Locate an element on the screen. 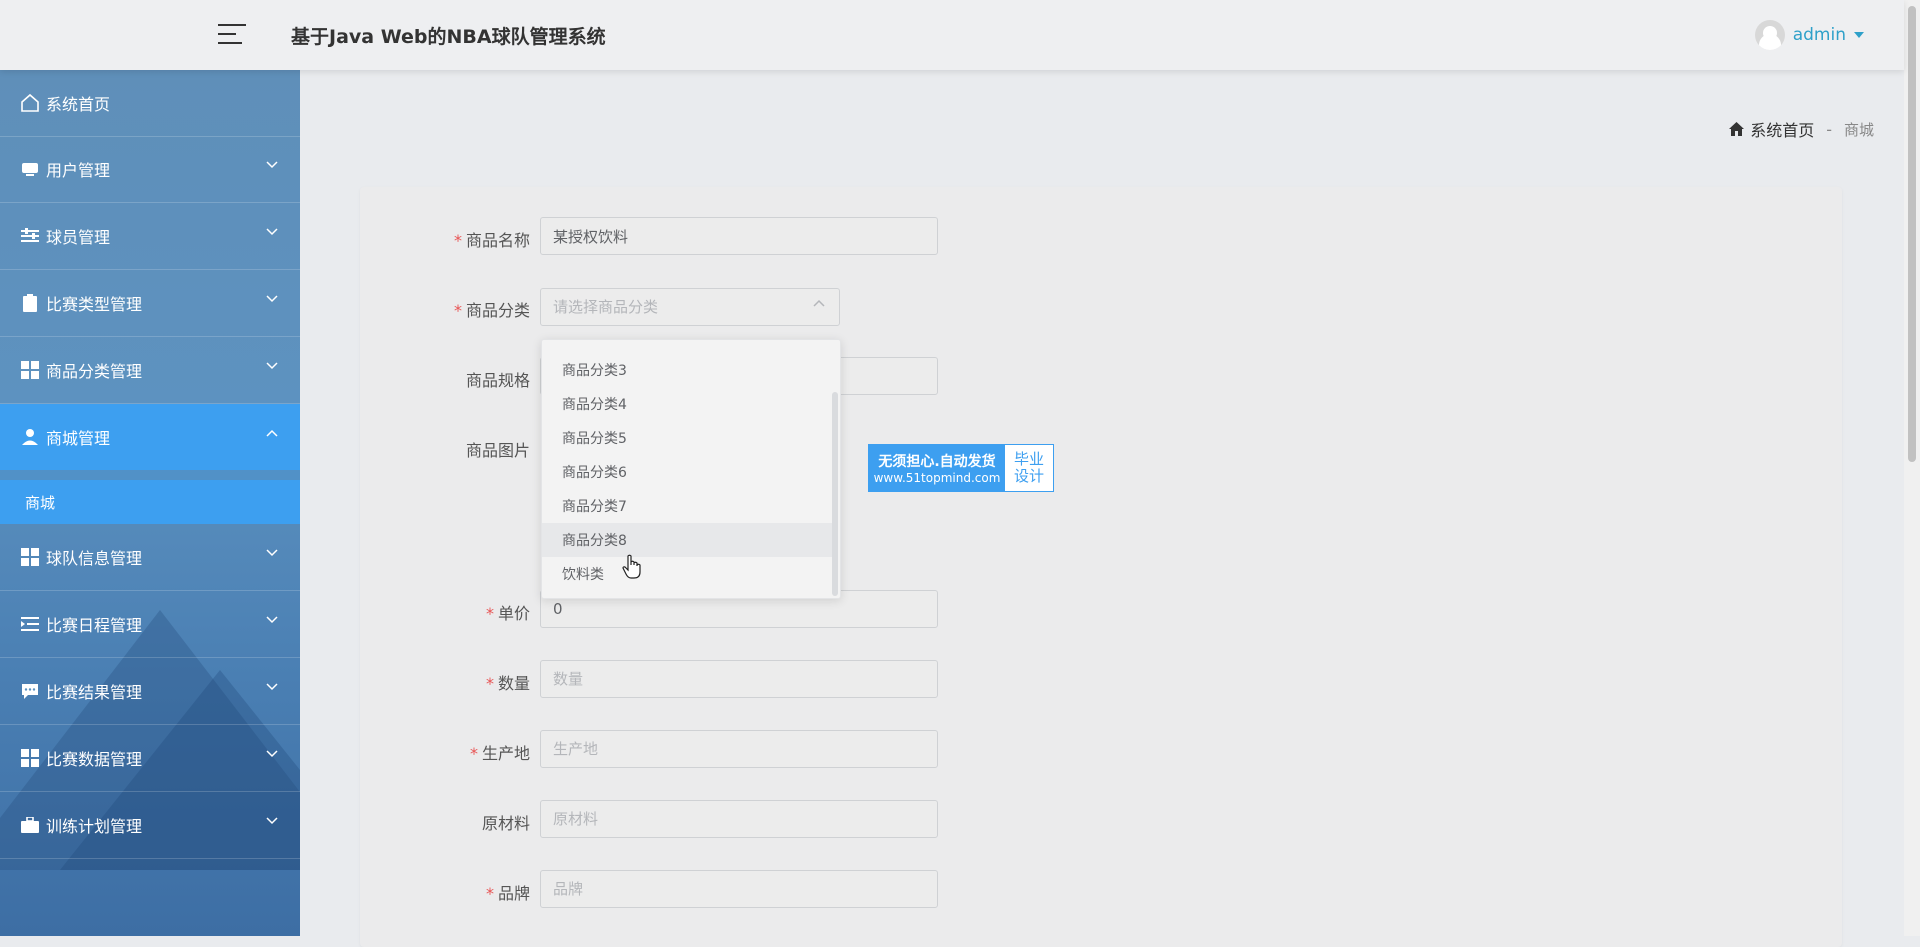 This screenshot has width=1920, height=947. hand-cursor-icon is located at coordinates (631, 566).